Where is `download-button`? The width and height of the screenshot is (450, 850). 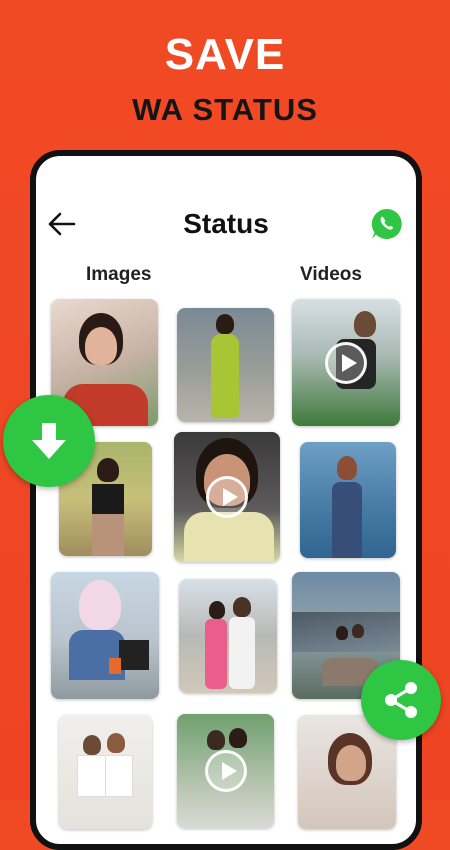 download-button is located at coordinates (49, 441).